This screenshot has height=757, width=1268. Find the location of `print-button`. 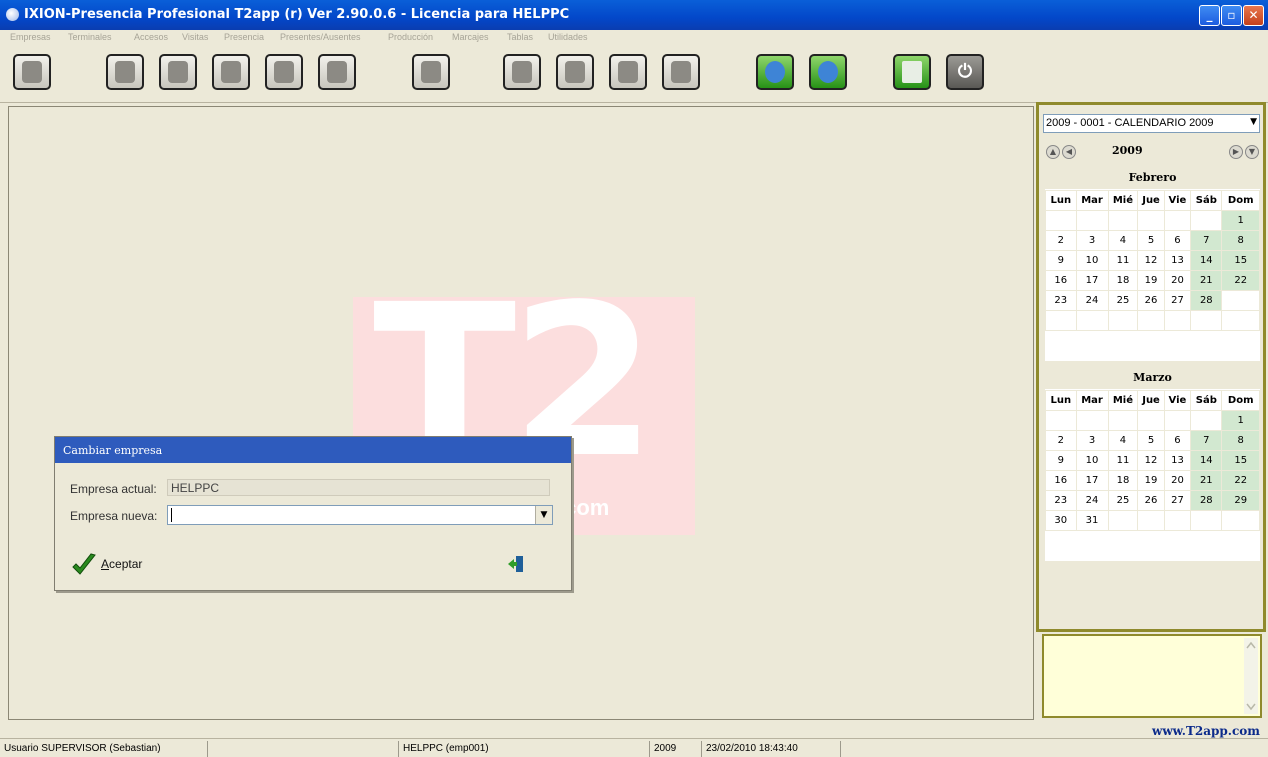

print-button is located at coordinates (337, 72).